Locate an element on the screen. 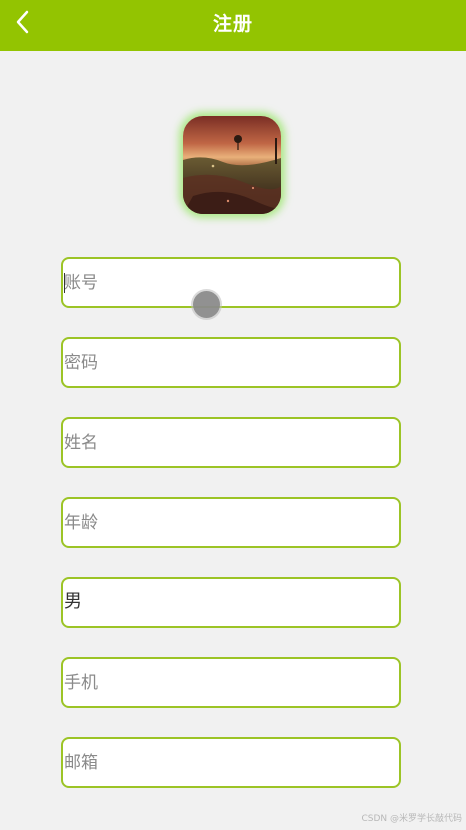 The height and width of the screenshot is (830, 466). account-input is located at coordinates (231, 282).